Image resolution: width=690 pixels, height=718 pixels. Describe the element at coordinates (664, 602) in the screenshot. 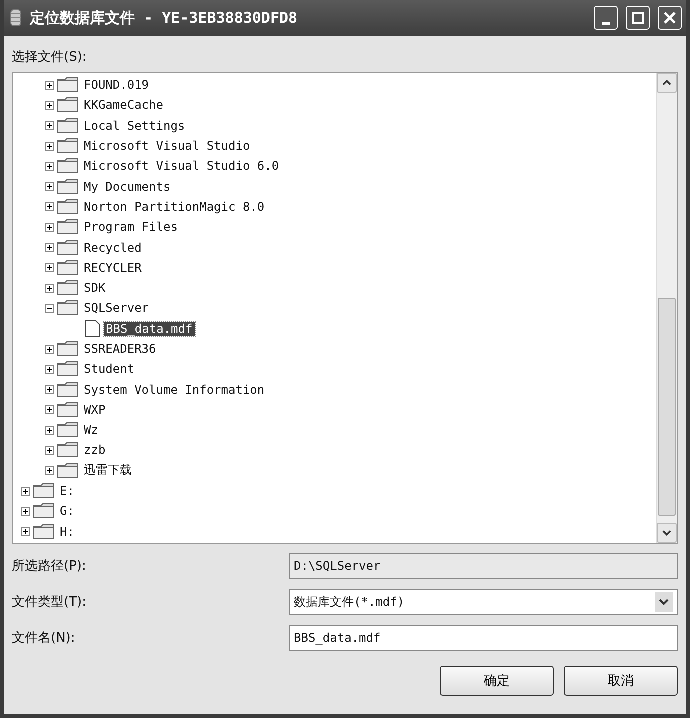

I see `dropdown-icon` at that location.